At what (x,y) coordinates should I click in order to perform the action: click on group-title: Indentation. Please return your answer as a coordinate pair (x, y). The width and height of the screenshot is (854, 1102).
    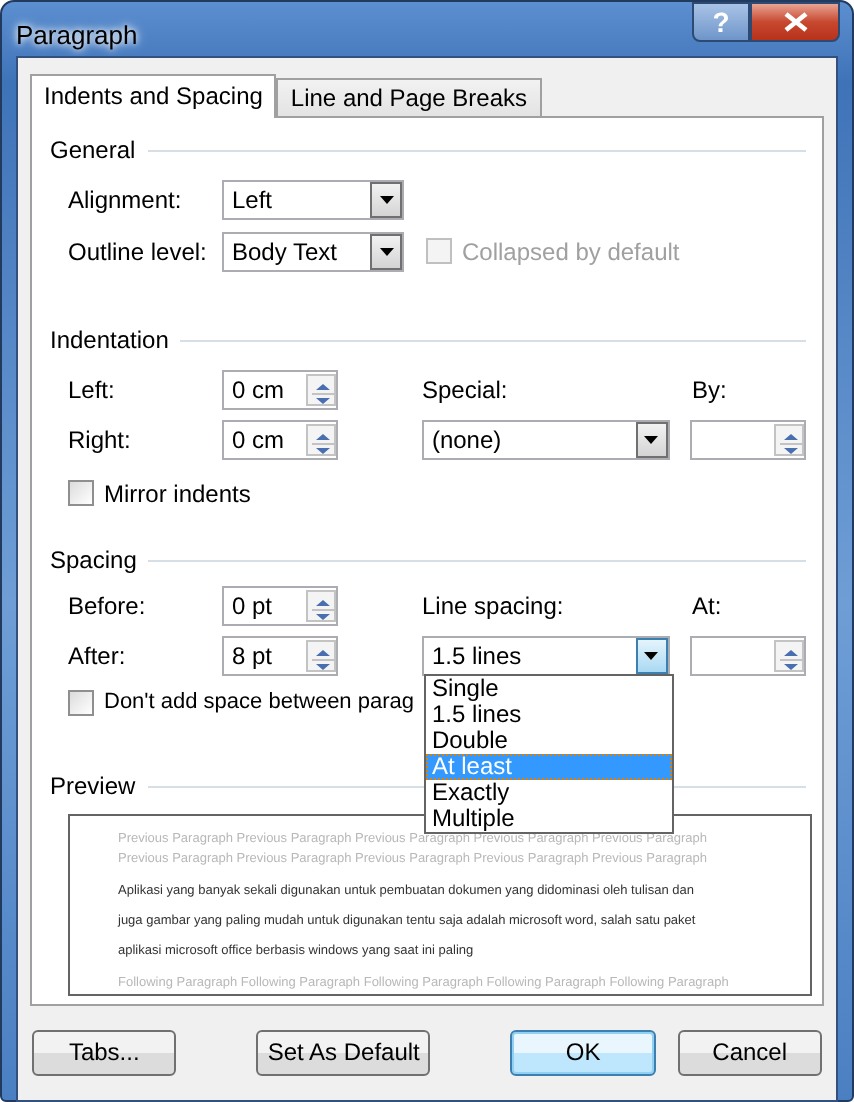
    Looking at the image, I should click on (109, 341).